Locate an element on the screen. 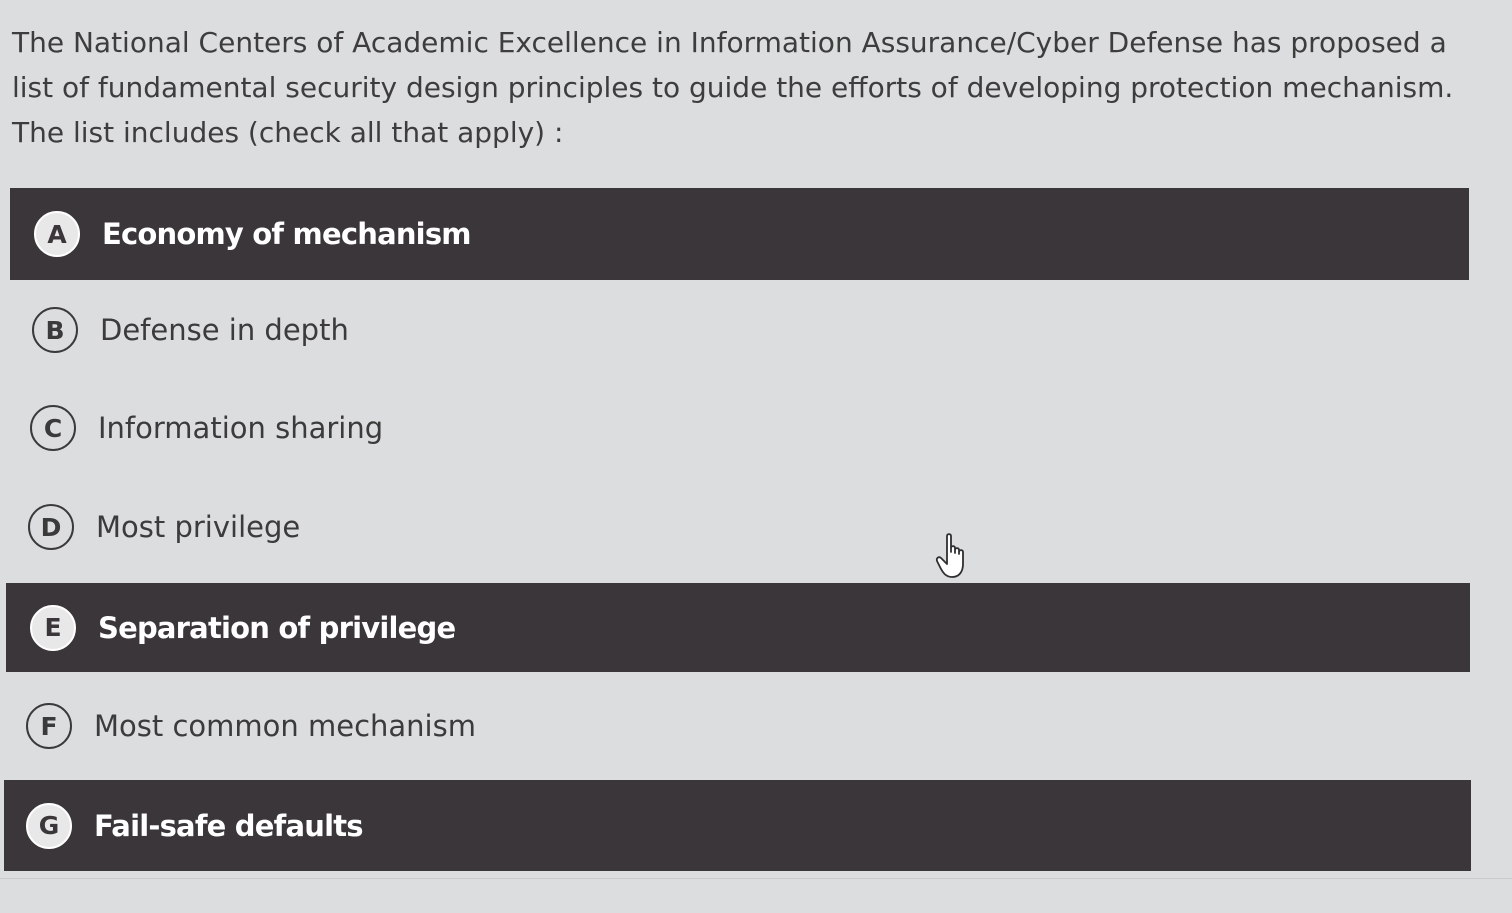  option-label: Fail-safe defaults is located at coordinates (229, 825).